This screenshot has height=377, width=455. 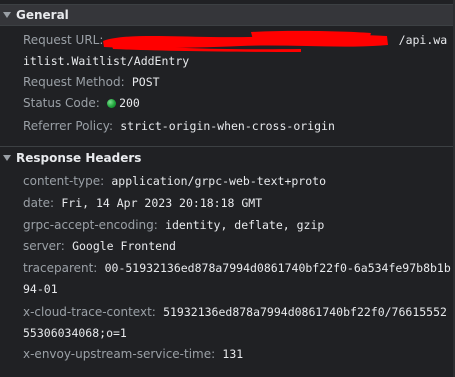 I want to click on request-method-row: Request Method: POST, so click(x=238, y=82).